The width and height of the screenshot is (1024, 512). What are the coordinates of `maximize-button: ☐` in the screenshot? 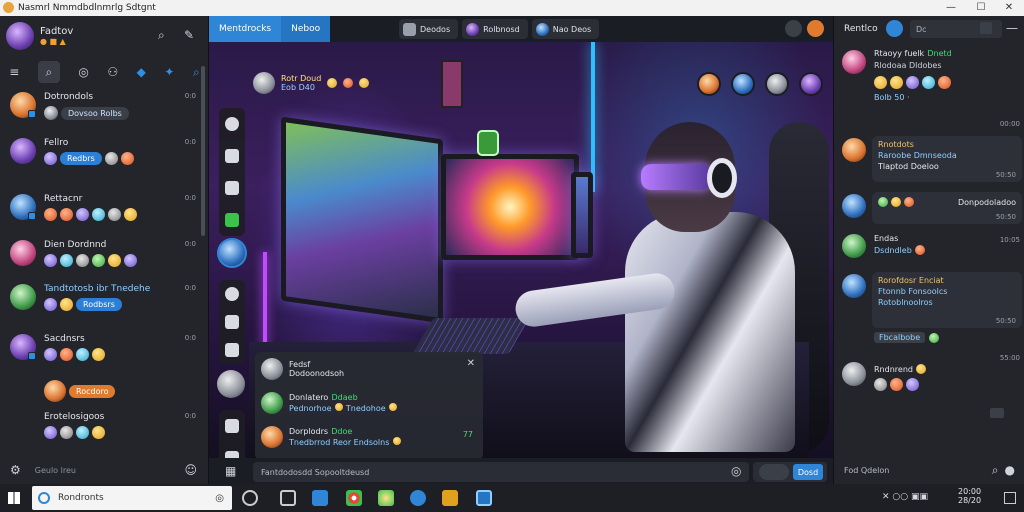 It's located at (981, 8).